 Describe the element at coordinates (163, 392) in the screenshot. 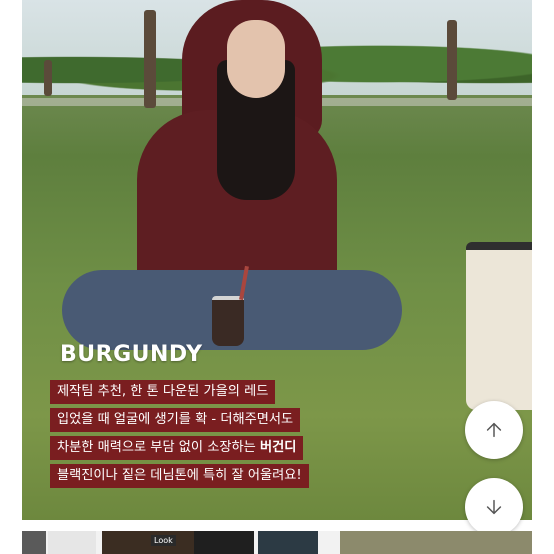

I see `caption-line-1: 제작팀 추천, 한 톤 다운된 가을의 레드` at that location.